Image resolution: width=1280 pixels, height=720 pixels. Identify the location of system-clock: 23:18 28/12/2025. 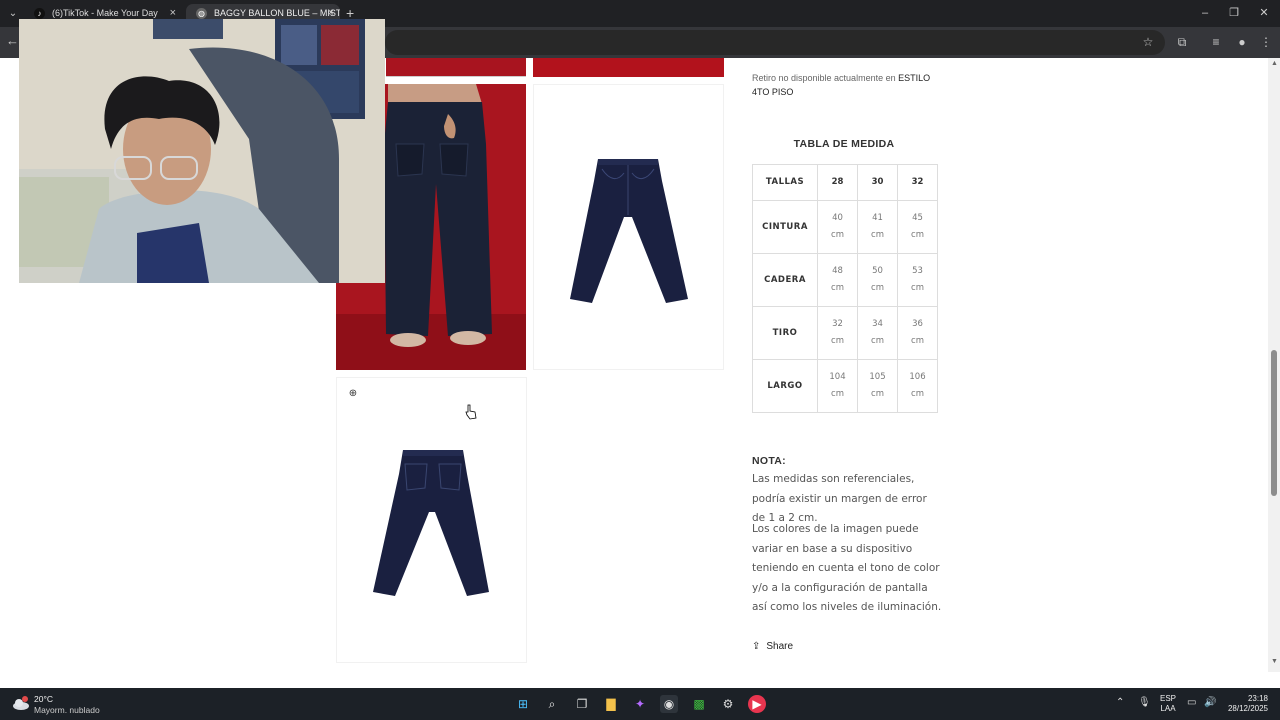
(1247, 704).